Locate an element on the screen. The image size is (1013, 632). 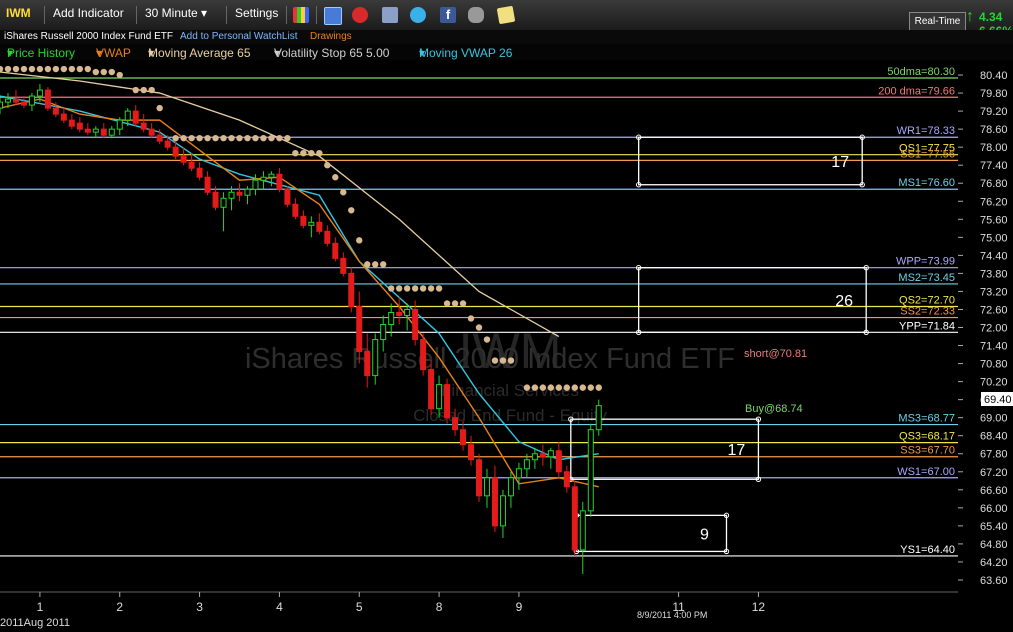
price-tick-label: 75.60 is located at coordinates (994, 220).